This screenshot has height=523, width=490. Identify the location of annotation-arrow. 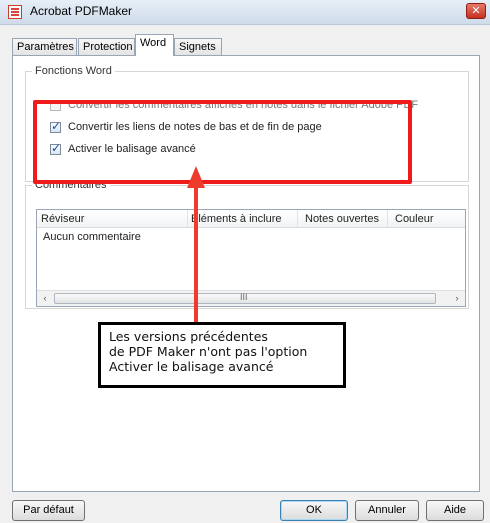
(196, 256).